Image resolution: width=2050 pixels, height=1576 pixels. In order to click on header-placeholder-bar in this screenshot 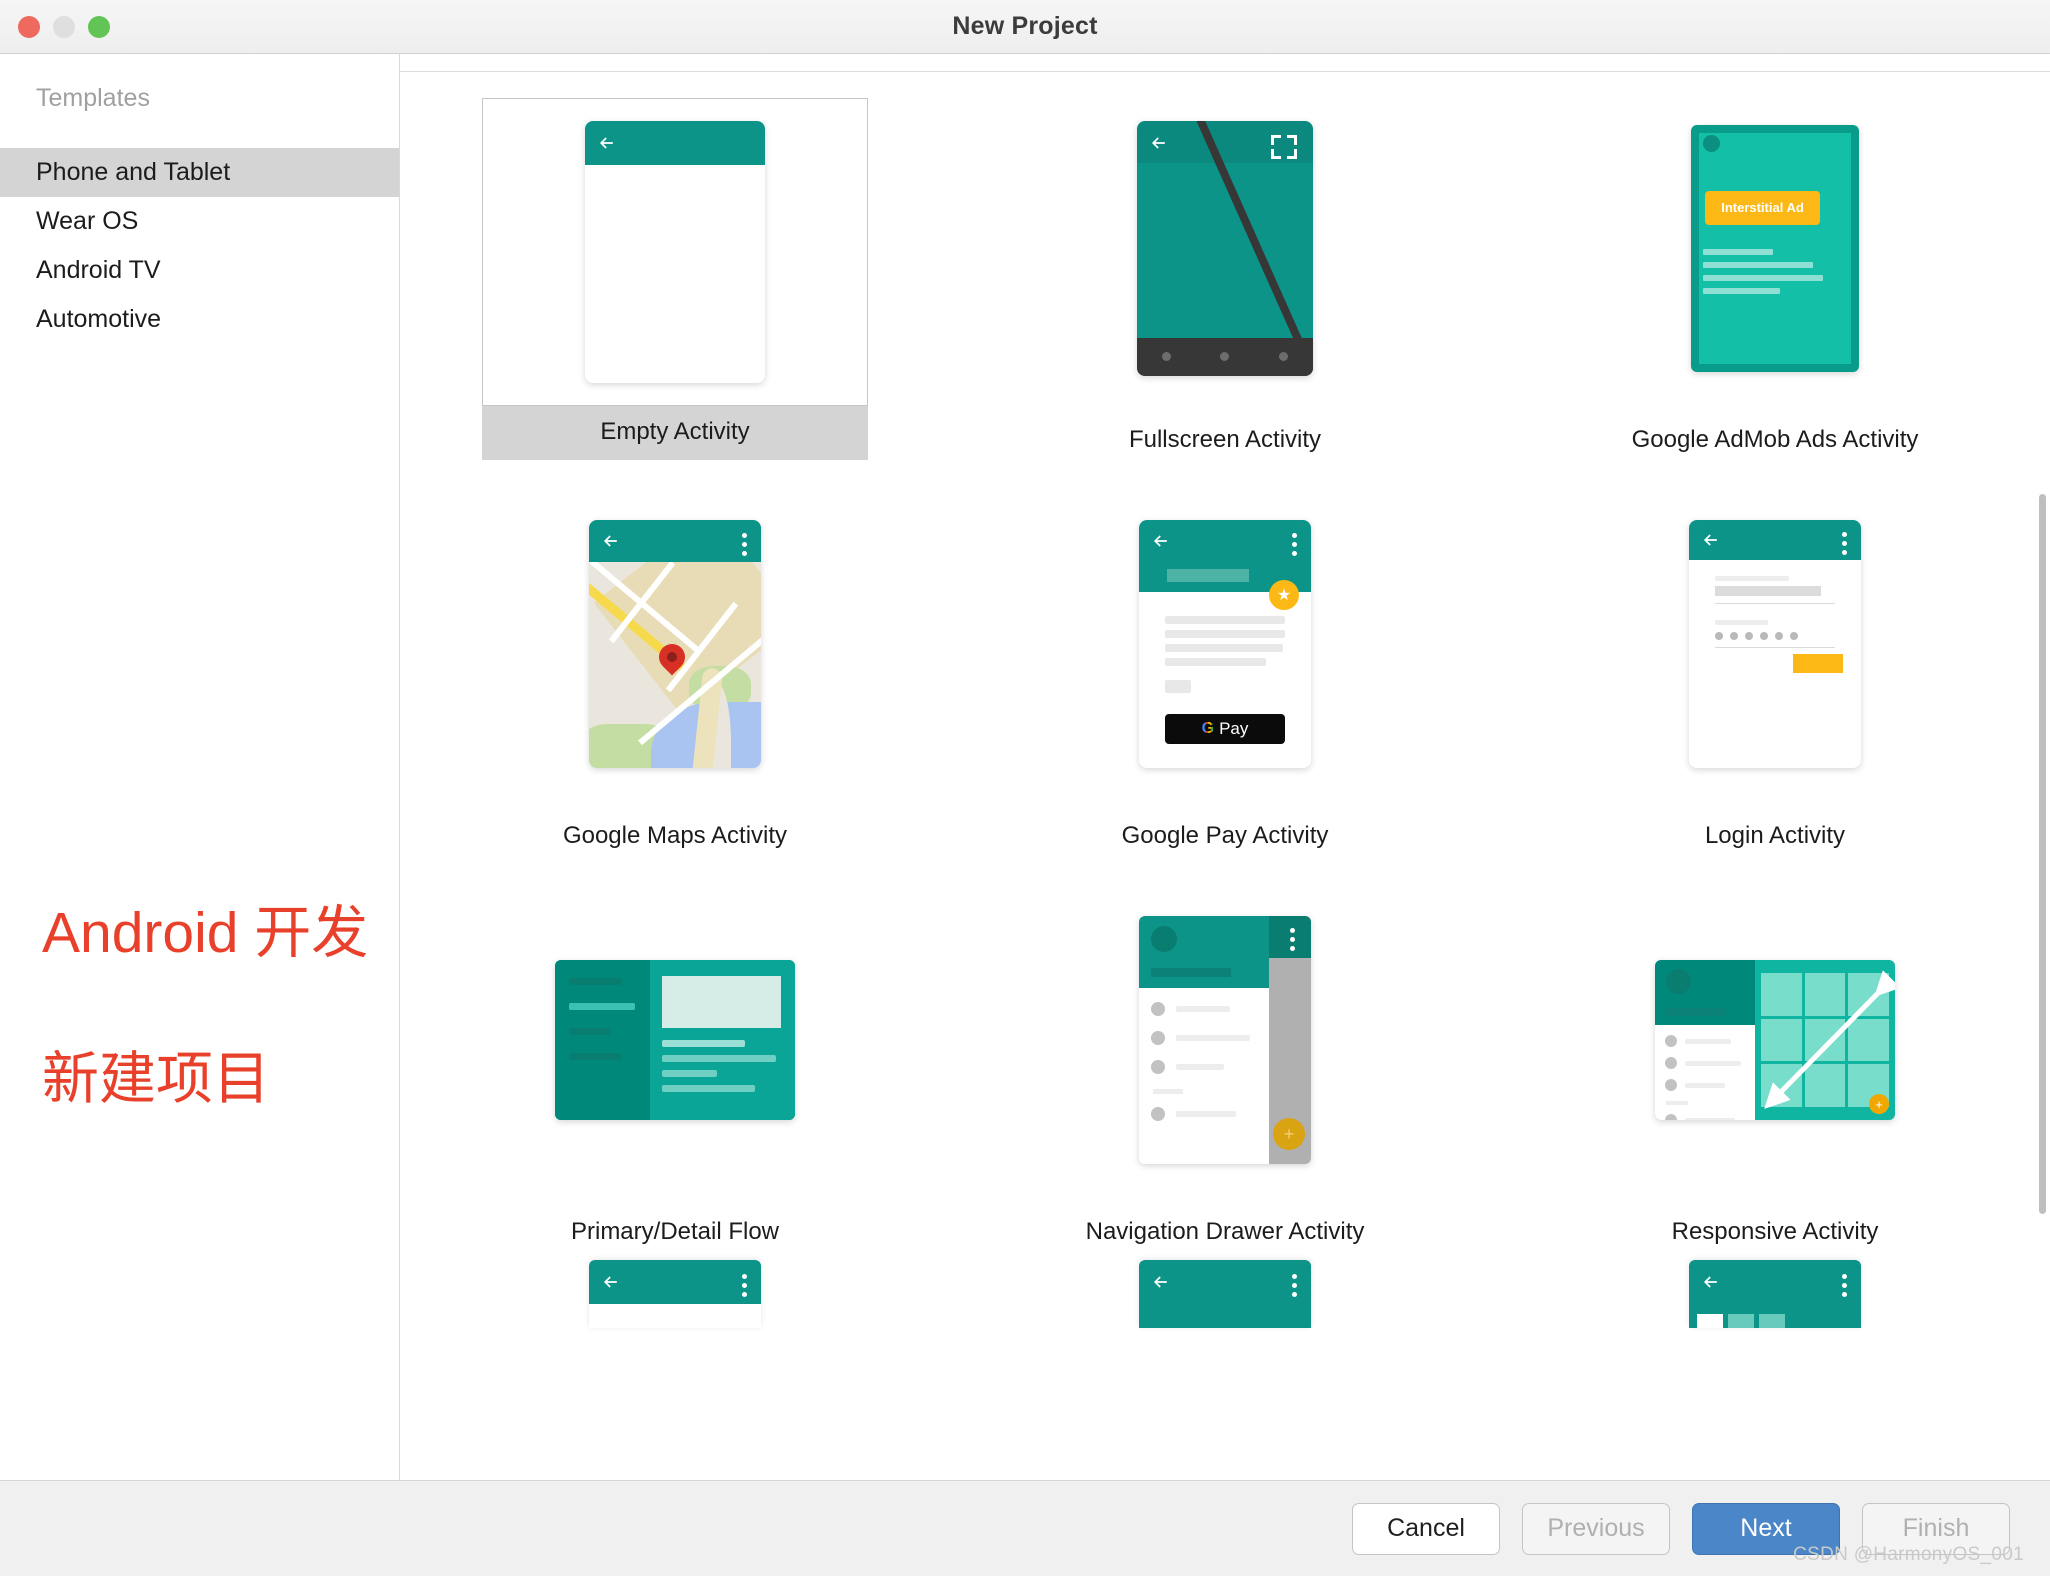, I will do `click(1208, 575)`.